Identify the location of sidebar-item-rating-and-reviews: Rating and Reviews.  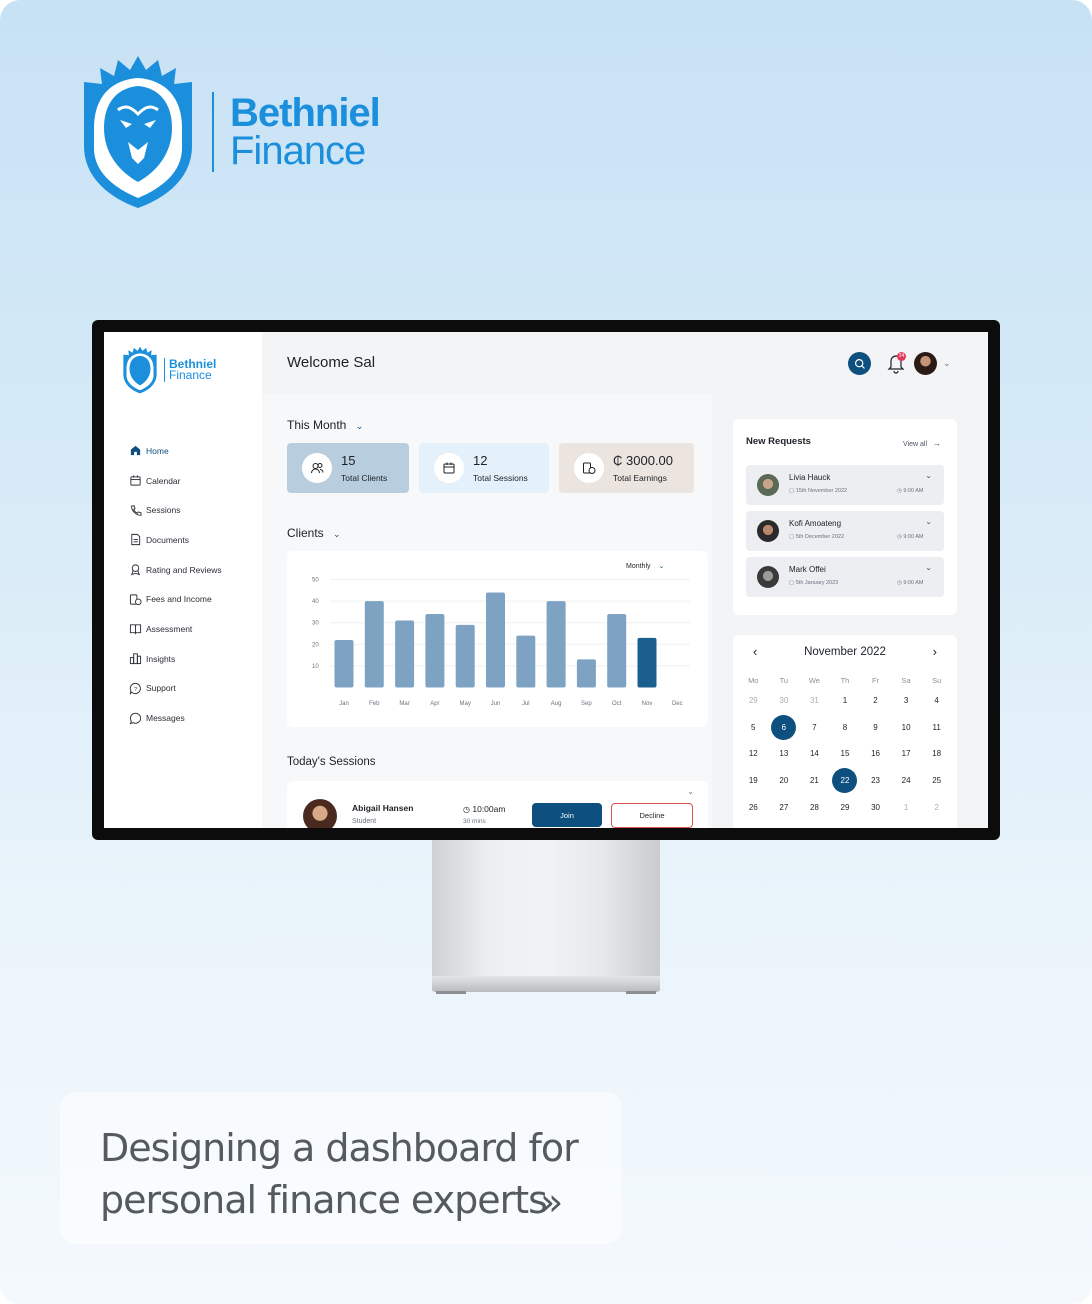
(175, 570).